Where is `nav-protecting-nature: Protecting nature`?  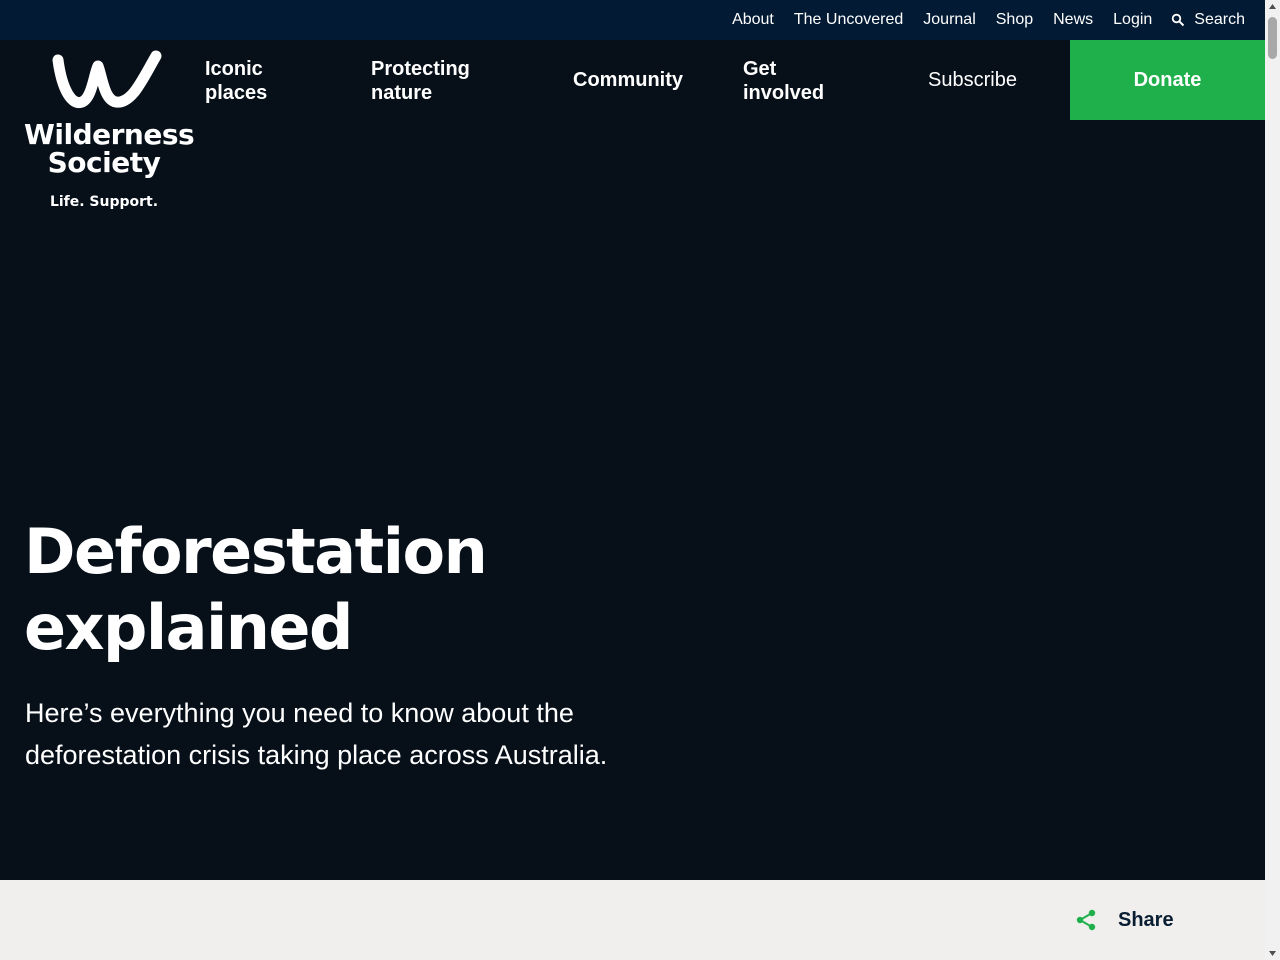
nav-protecting-nature: Protecting nature is located at coordinates (426, 81).